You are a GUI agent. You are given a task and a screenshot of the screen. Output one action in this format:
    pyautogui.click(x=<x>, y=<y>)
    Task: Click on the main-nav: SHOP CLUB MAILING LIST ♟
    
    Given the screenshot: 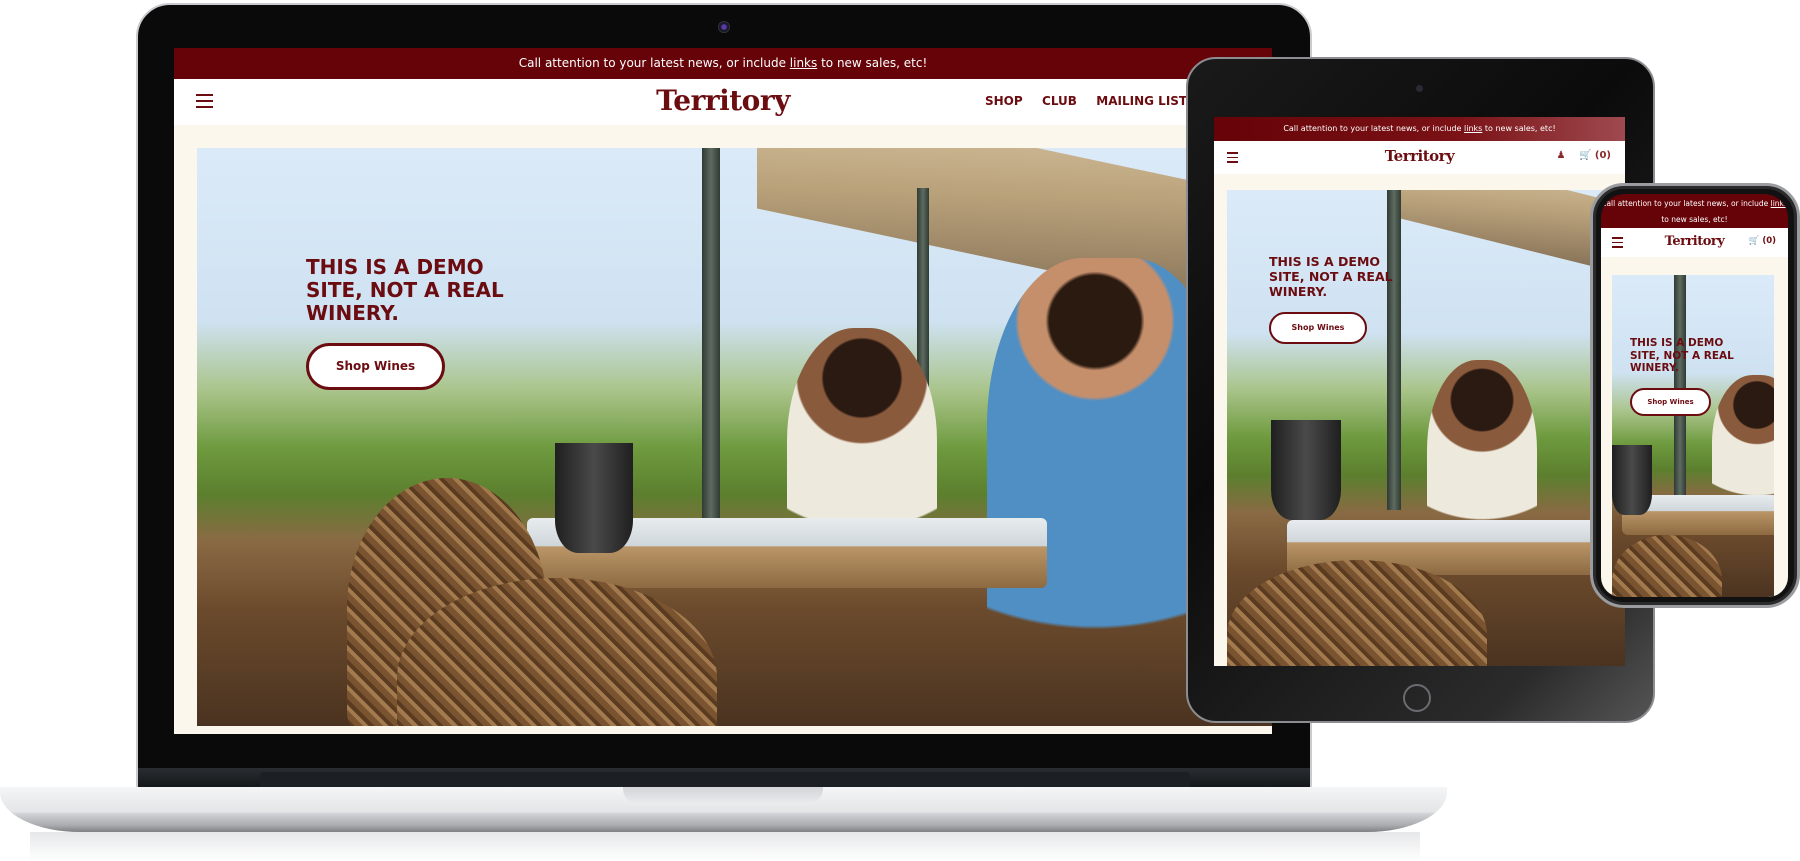 What is the action you would take?
    pyautogui.click(x=1100, y=101)
    